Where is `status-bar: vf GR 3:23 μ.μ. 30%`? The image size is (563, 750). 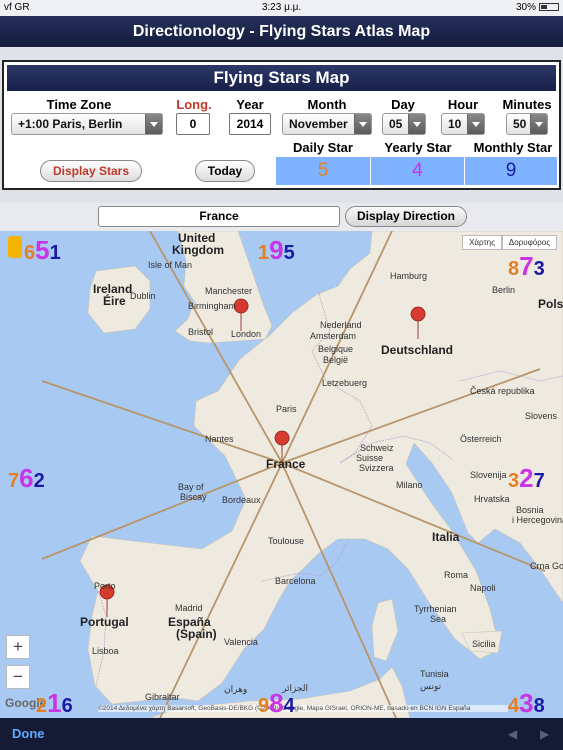 status-bar: vf GR 3:23 μ.μ. 30% is located at coordinates (281, 8).